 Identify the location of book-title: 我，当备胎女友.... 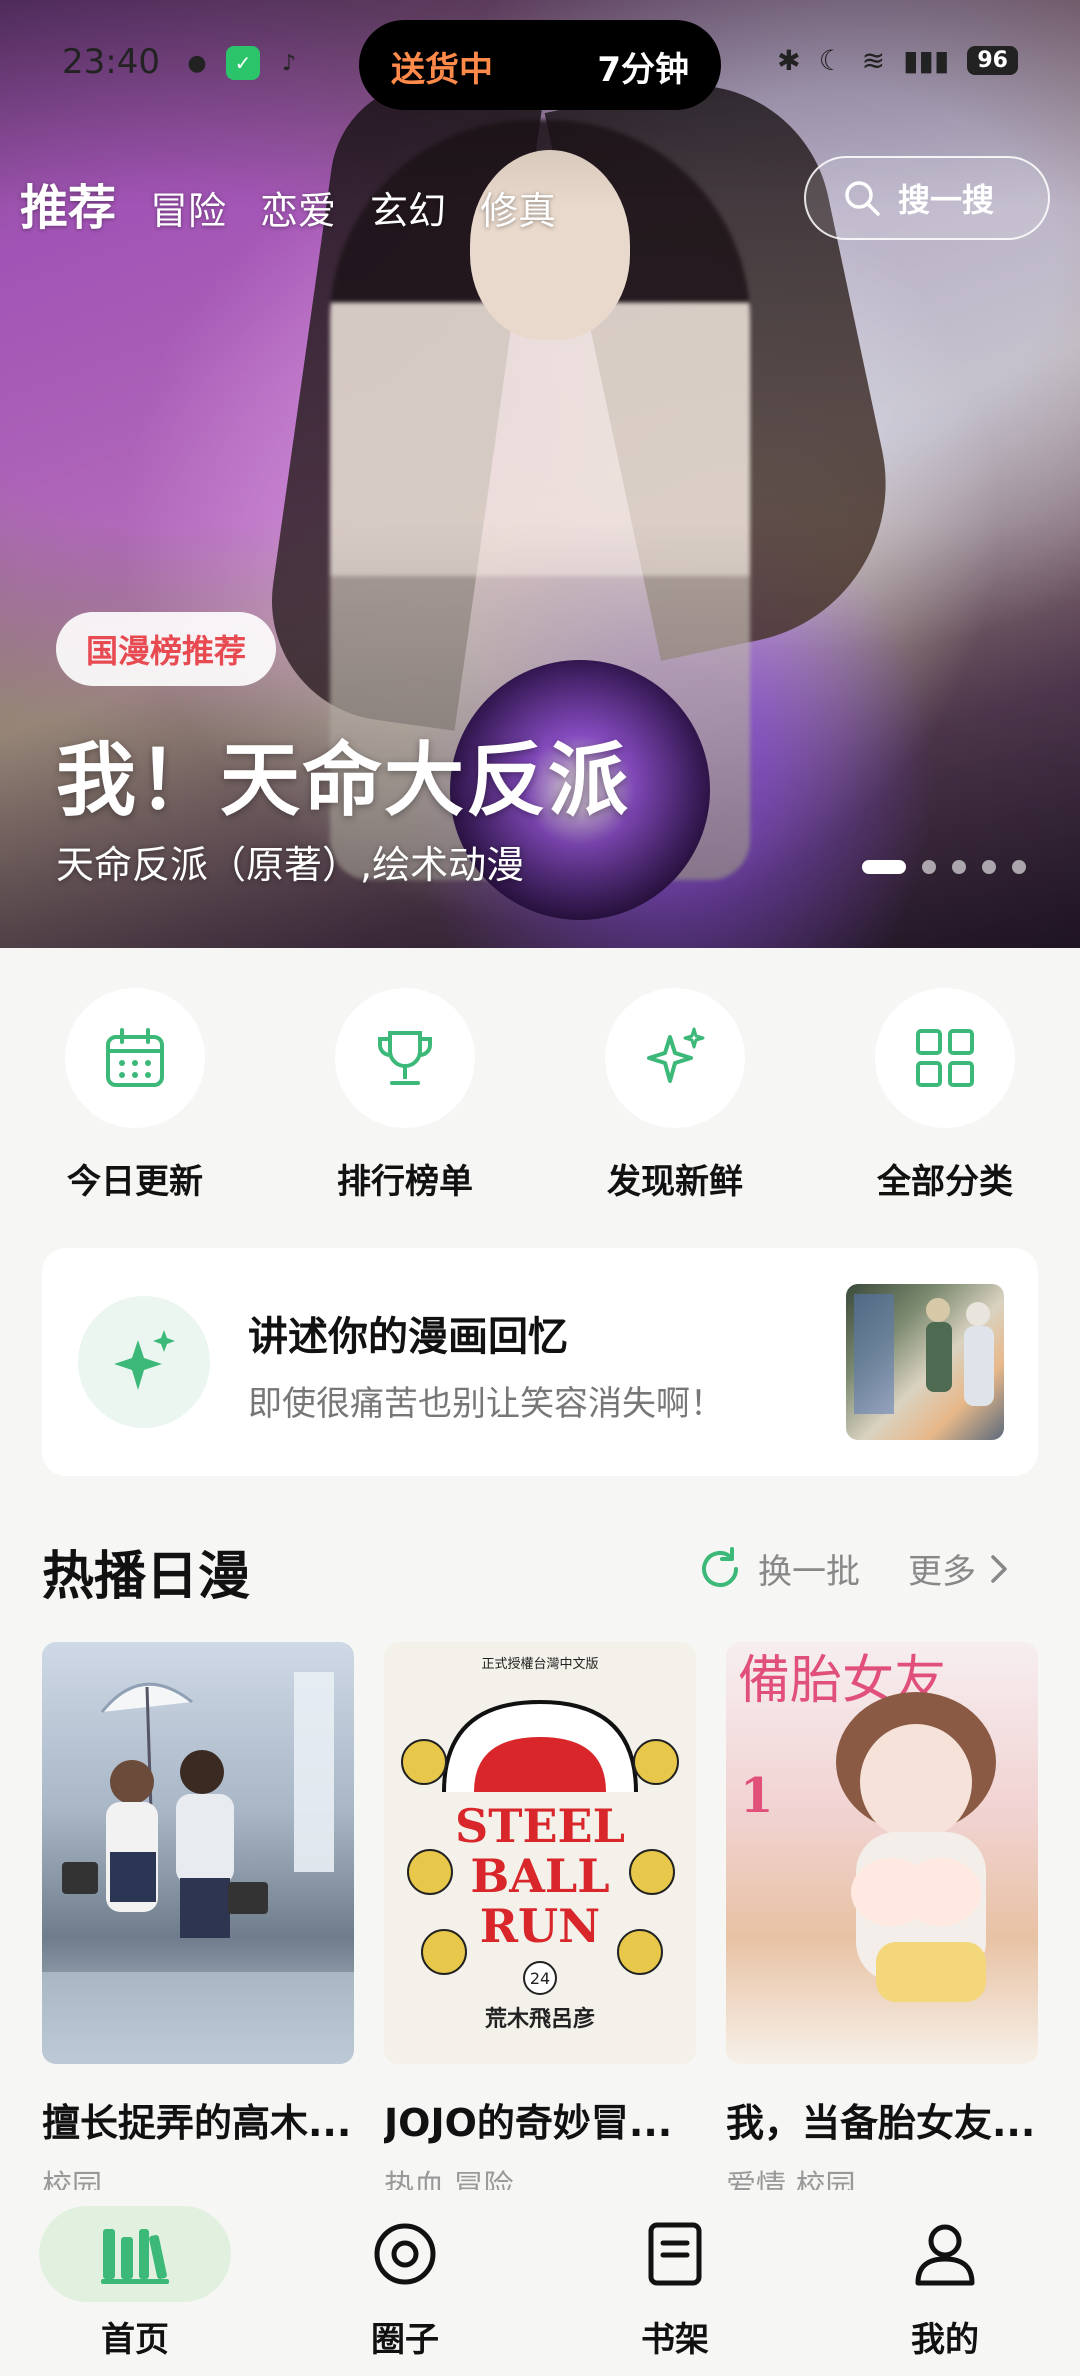
(881, 2123).